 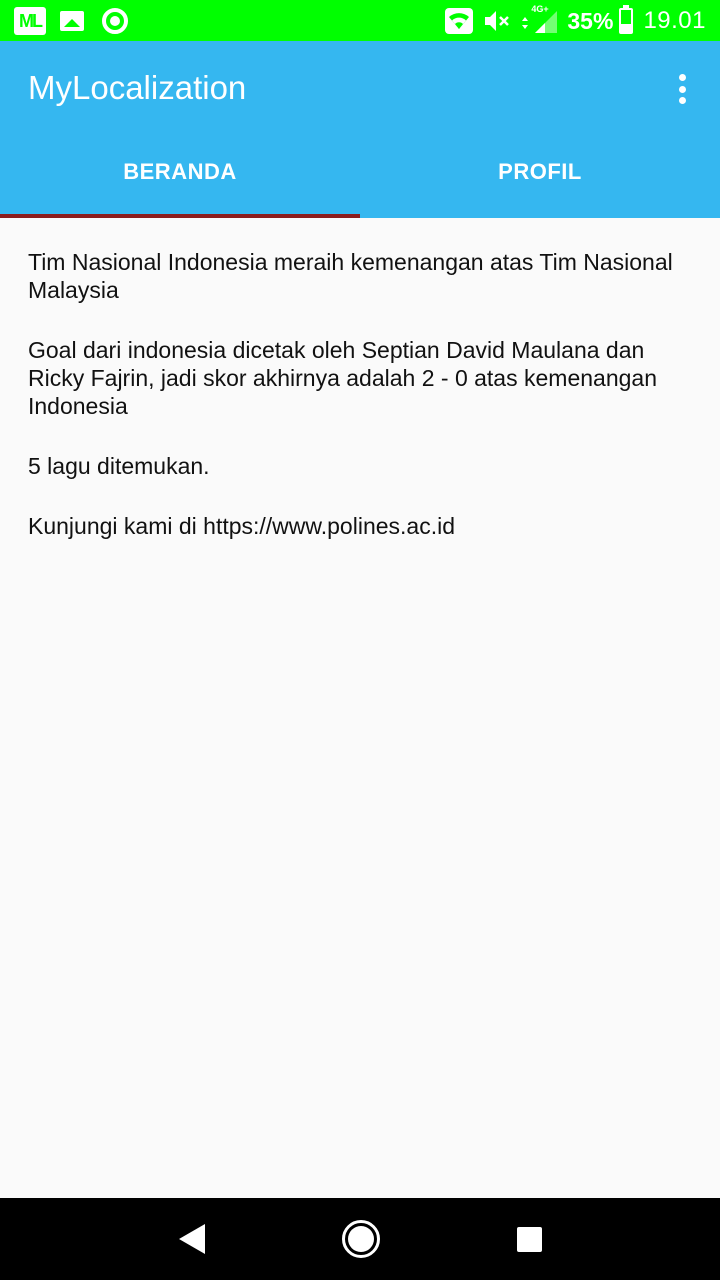 What do you see at coordinates (626, 28) in the screenshot?
I see `battery-level-fill` at bounding box center [626, 28].